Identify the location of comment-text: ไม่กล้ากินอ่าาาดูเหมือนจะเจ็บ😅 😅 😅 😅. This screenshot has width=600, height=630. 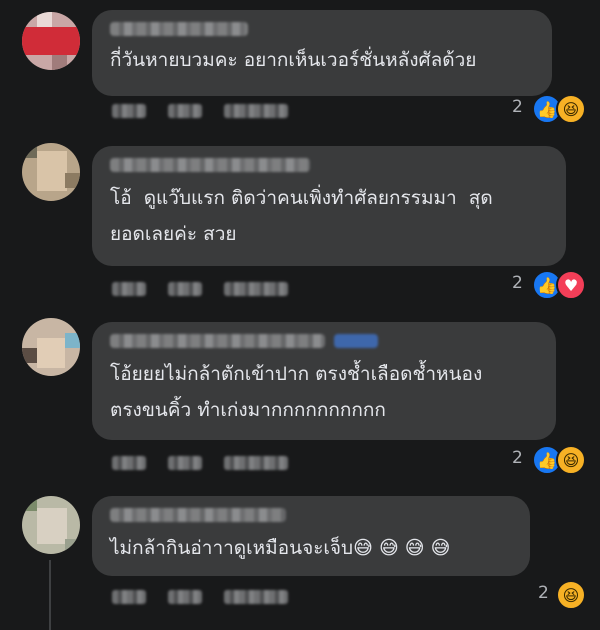
(280, 548).